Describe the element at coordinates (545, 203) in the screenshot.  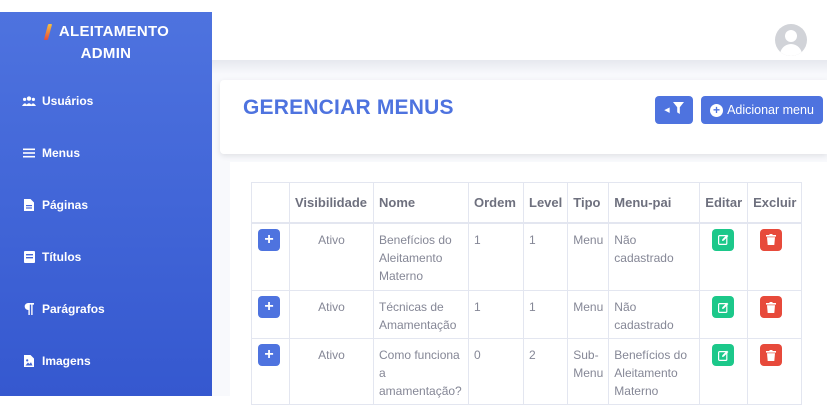
I see `column-header-level: Level` at that location.